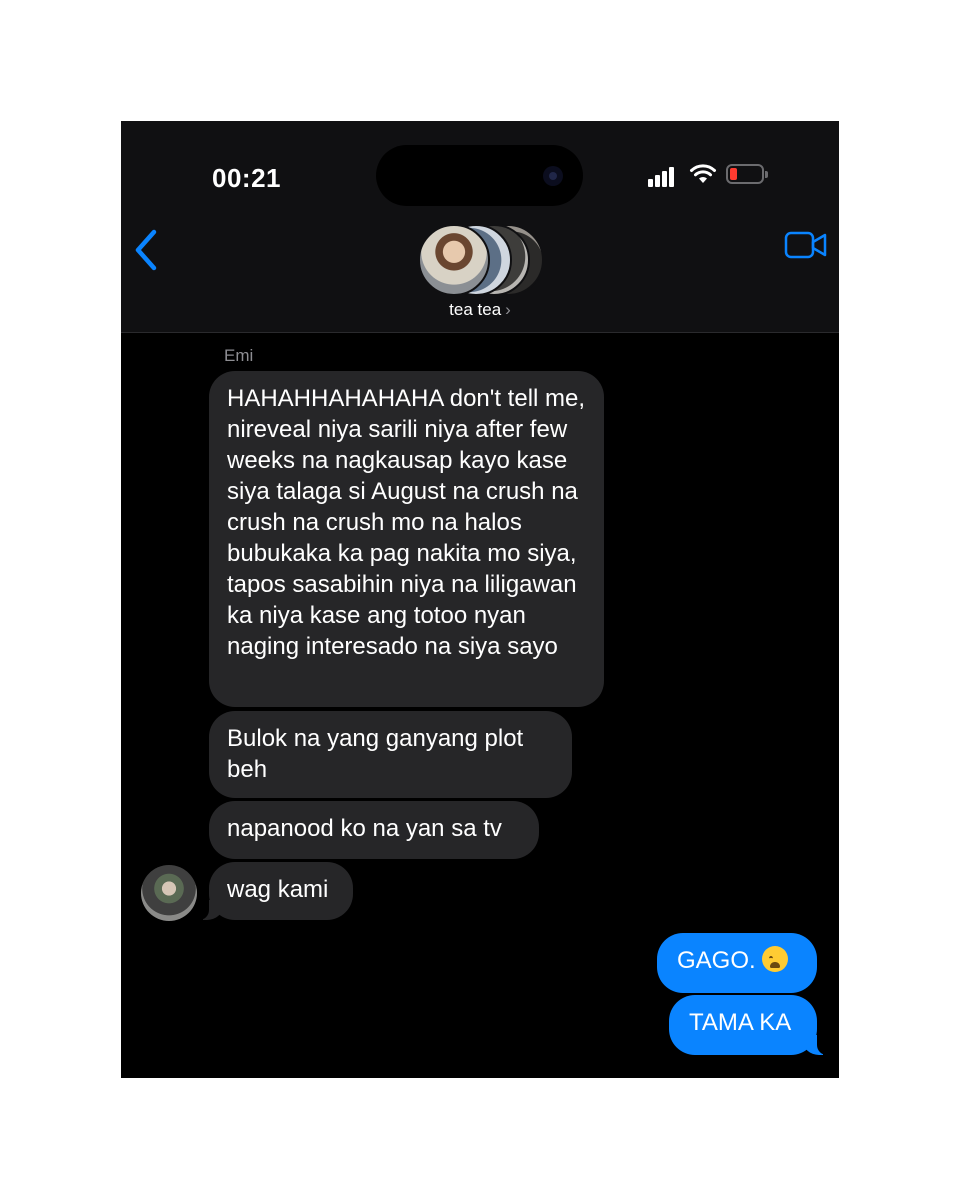 This screenshot has height=1200, width=960. Describe the element at coordinates (553, 176) in the screenshot. I see `front-camera` at that location.